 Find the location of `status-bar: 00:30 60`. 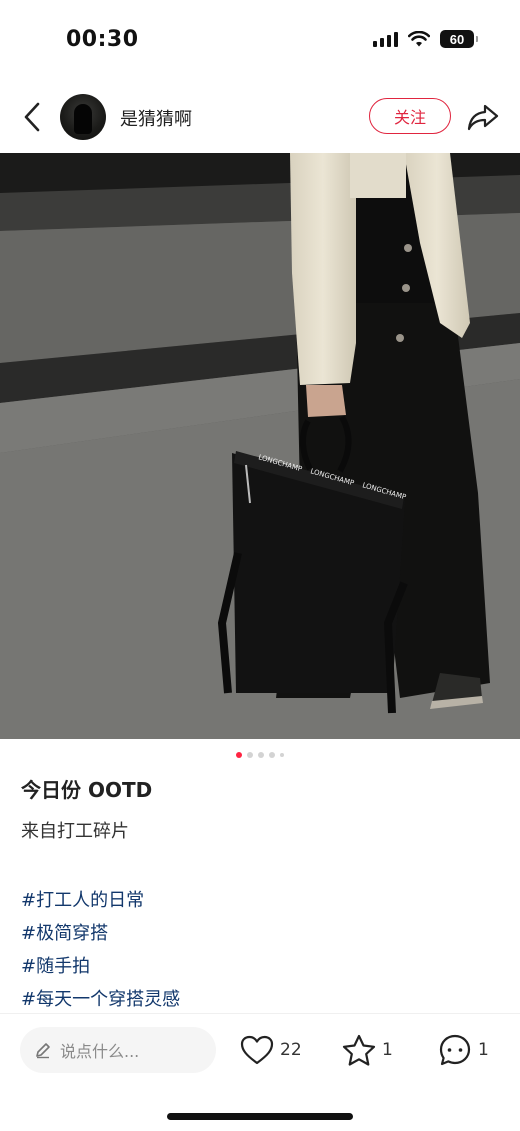

status-bar: 00:30 60 is located at coordinates (260, 40).